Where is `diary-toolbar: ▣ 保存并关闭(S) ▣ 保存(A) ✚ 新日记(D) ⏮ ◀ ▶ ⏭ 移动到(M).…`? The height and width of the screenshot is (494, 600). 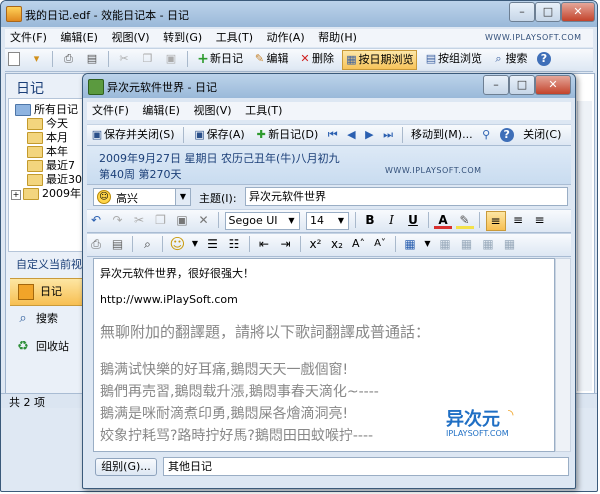
diary-toolbar: ▣ 保存并关闭(S) ▣ 保存(A) ✚ 新日记(D) ⏮ ◀ ▶ ⏭ 移动到(M).… is located at coordinates (329, 135).